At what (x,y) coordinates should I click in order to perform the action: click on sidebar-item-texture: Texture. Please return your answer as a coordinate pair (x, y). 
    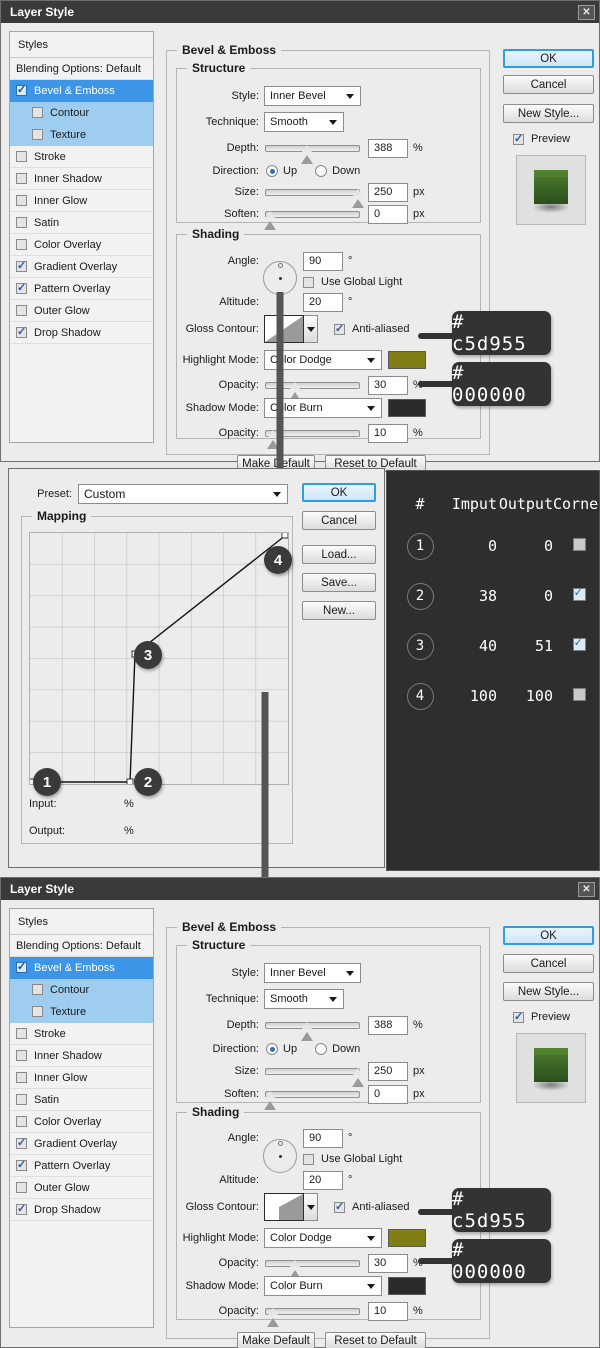
    Looking at the image, I should click on (81, 135).